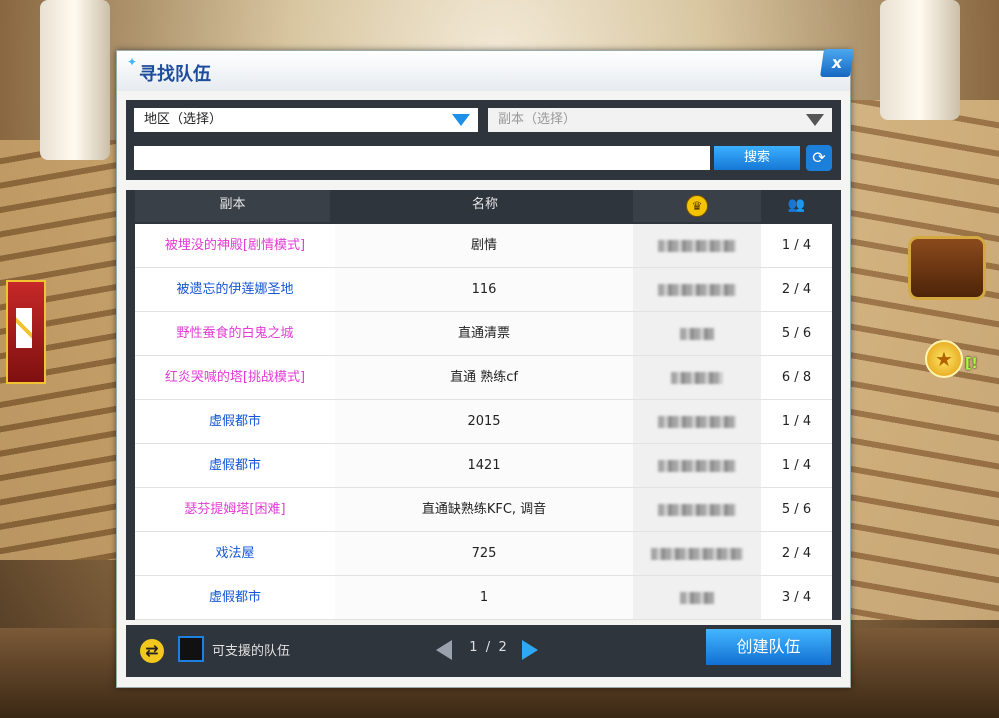 The image size is (999, 718). What do you see at coordinates (26, 332) in the screenshot?
I see `banner-decoration` at bounding box center [26, 332].